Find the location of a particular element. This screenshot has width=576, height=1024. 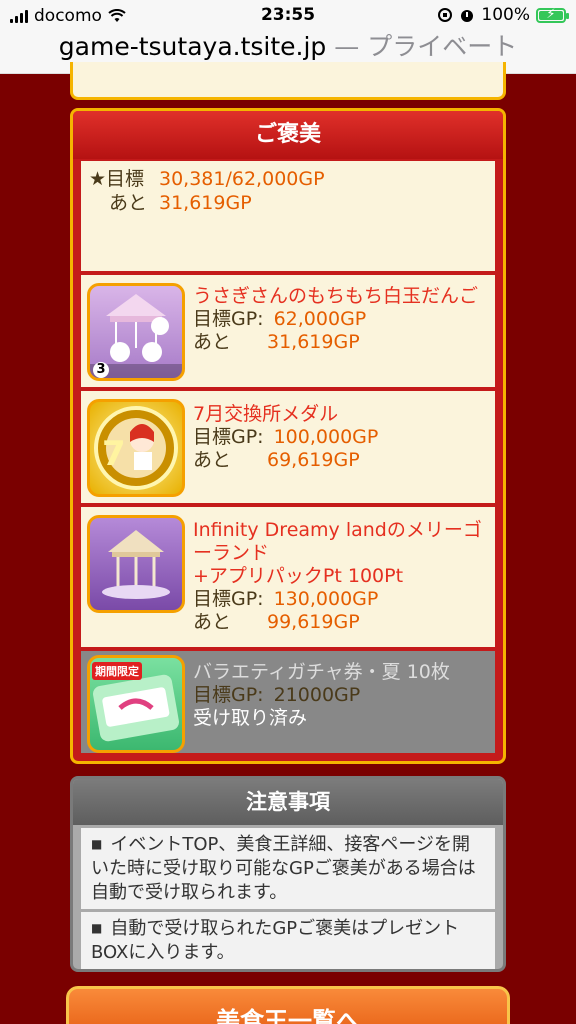

notes-header: 注意事項 is located at coordinates (288, 802).